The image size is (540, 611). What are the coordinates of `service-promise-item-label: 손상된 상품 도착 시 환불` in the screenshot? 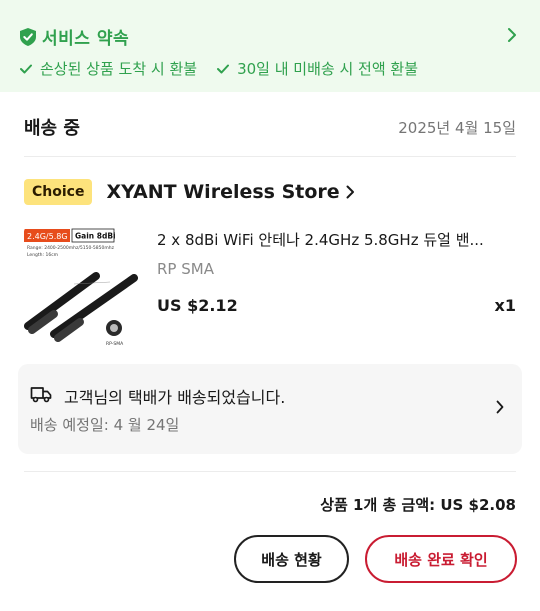 It's located at (119, 69).